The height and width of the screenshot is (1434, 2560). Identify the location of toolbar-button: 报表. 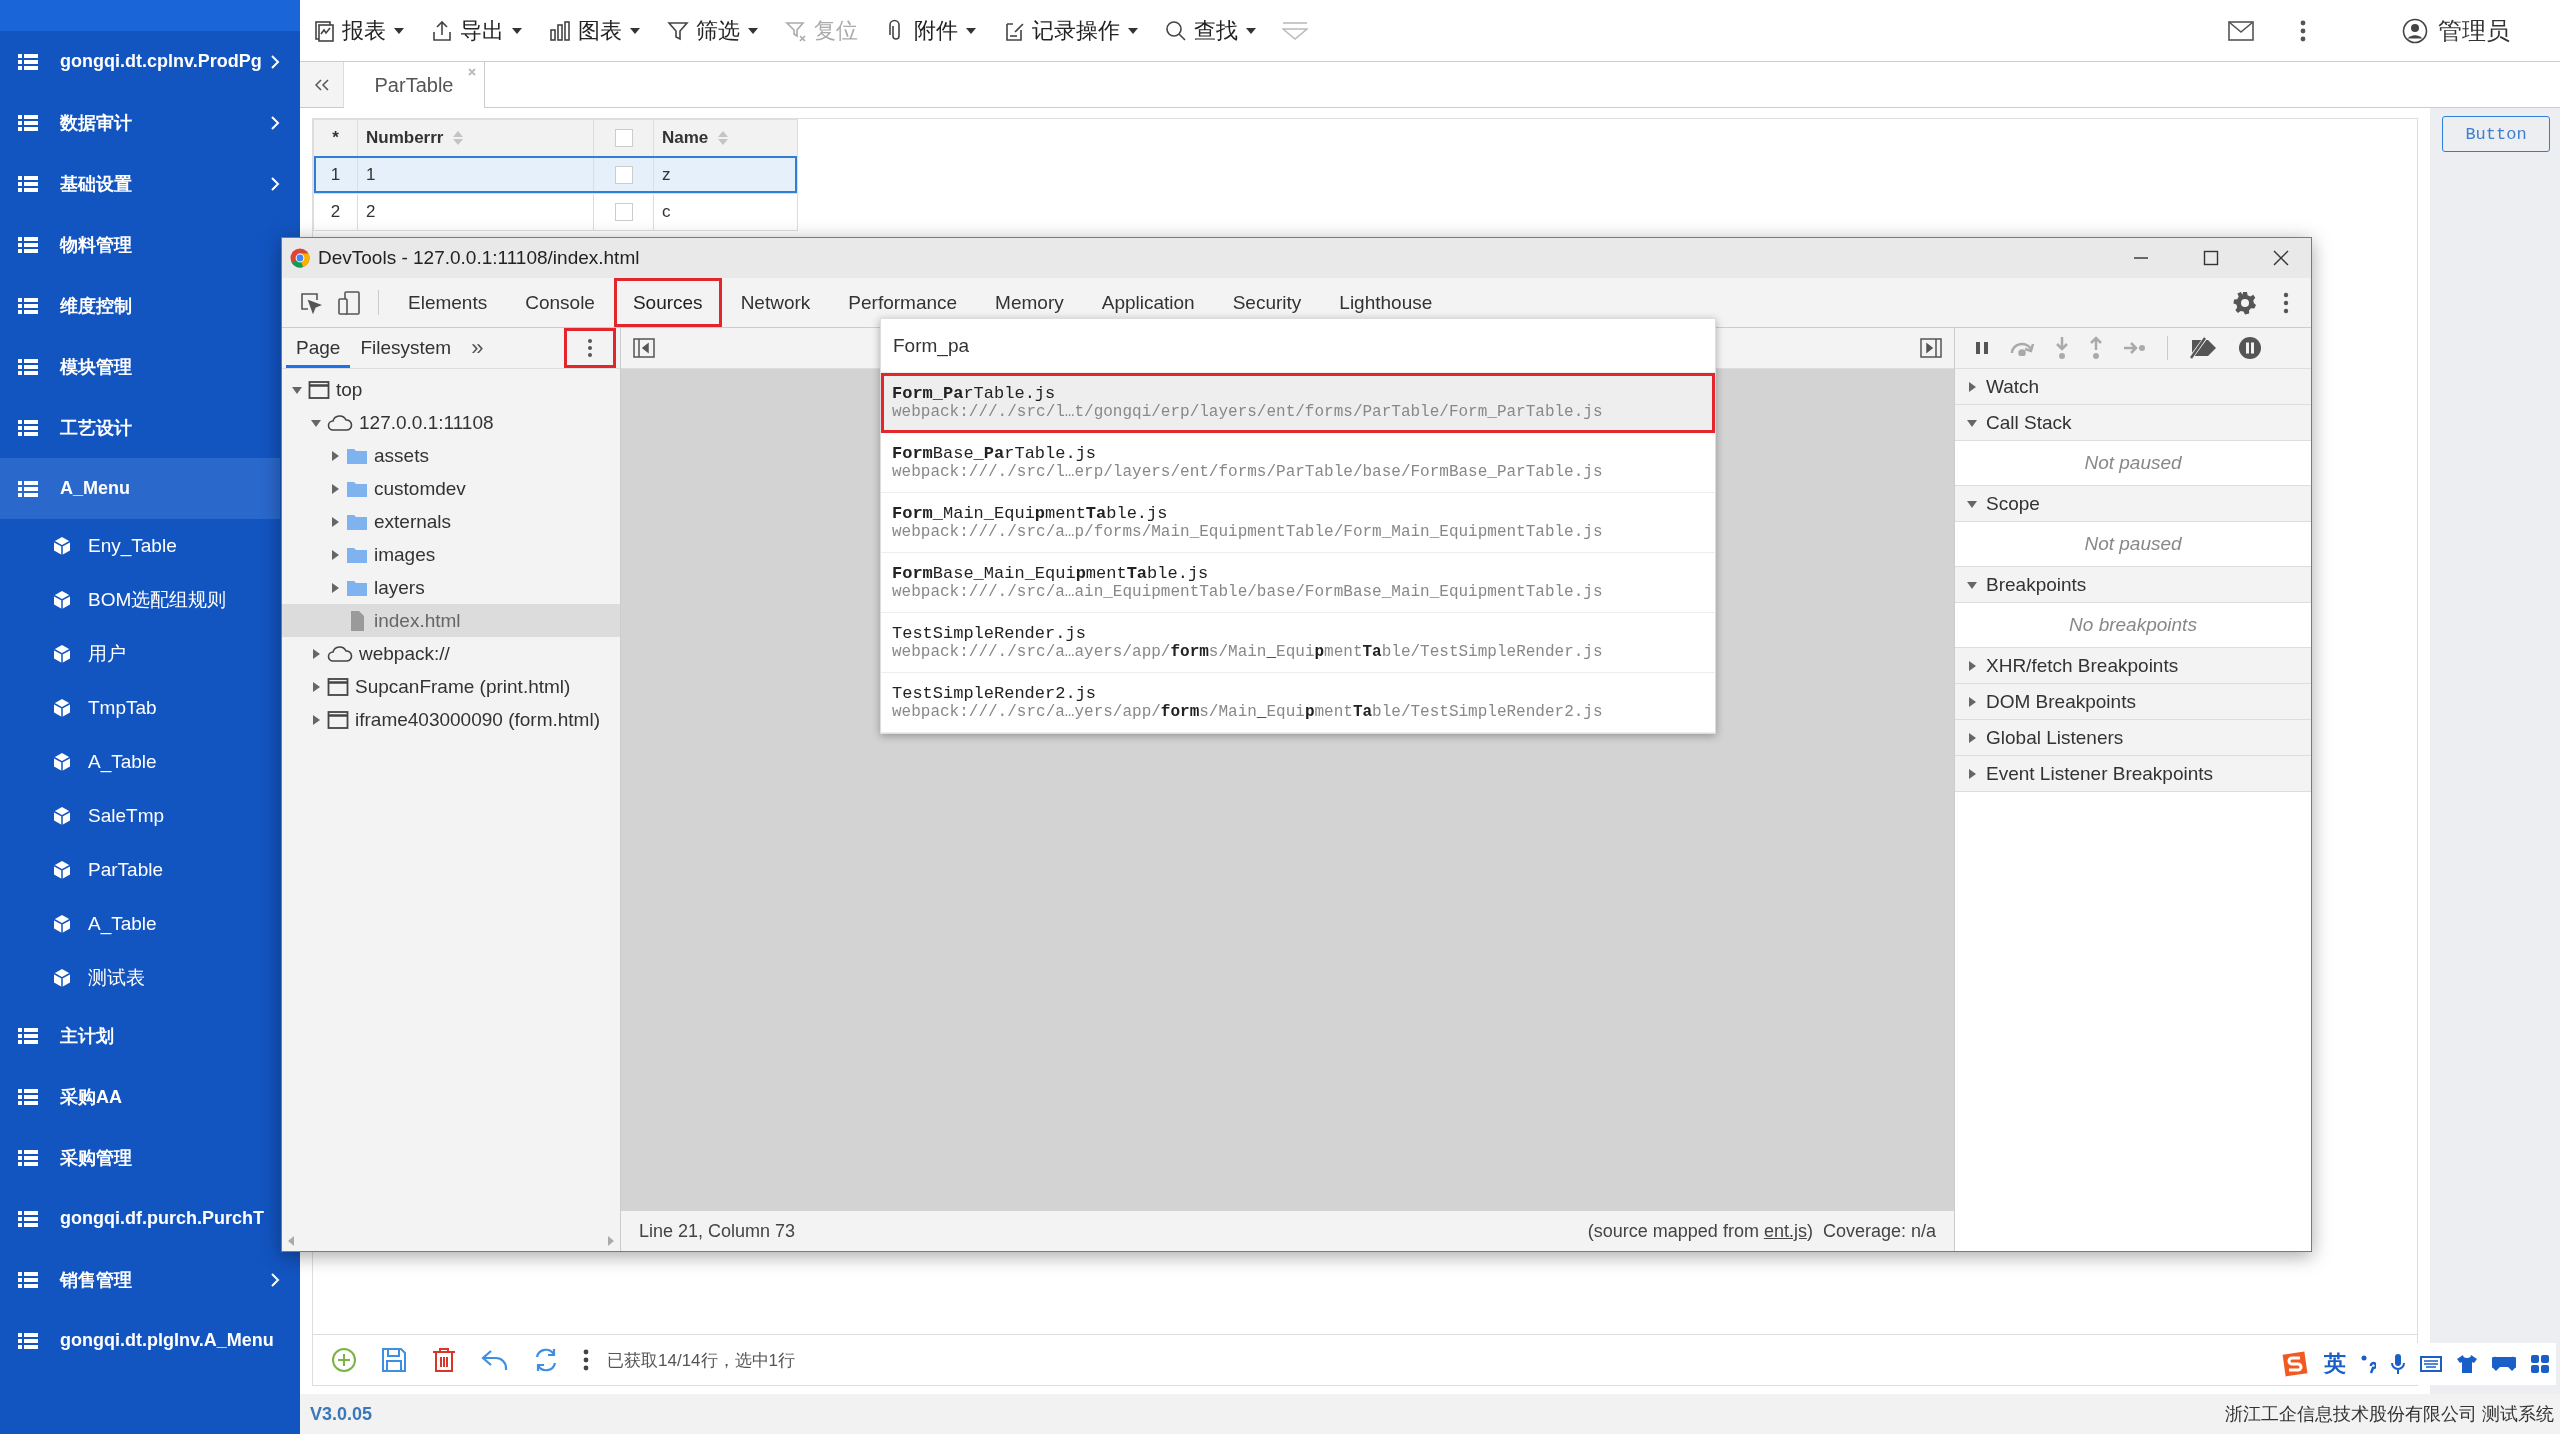
(358, 30).